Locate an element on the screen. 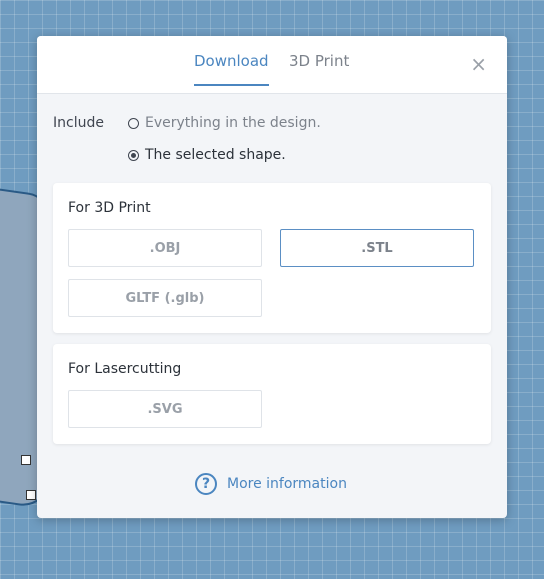 The width and height of the screenshot is (544, 579). tab-bar: Download 3D Print × is located at coordinates (272, 65).